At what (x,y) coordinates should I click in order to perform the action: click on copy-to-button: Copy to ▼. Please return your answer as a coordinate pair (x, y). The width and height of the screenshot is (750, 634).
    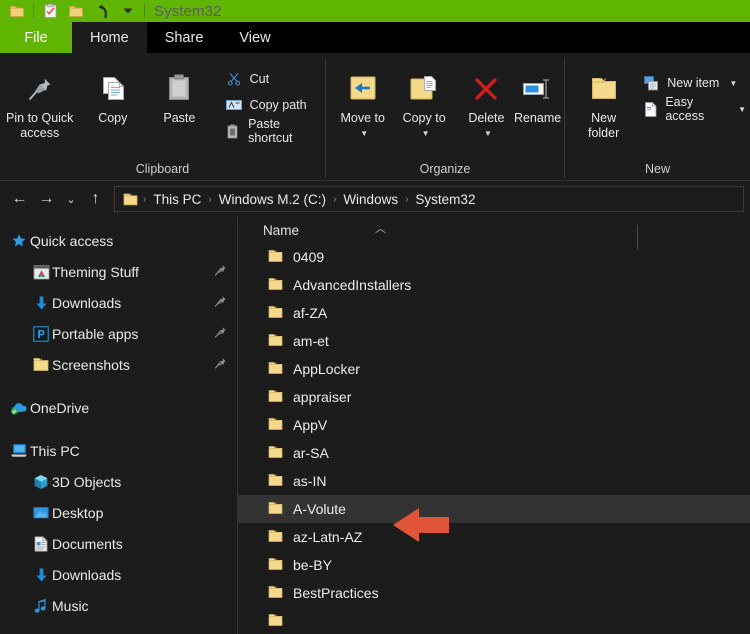
    Looking at the image, I should click on (423, 101).